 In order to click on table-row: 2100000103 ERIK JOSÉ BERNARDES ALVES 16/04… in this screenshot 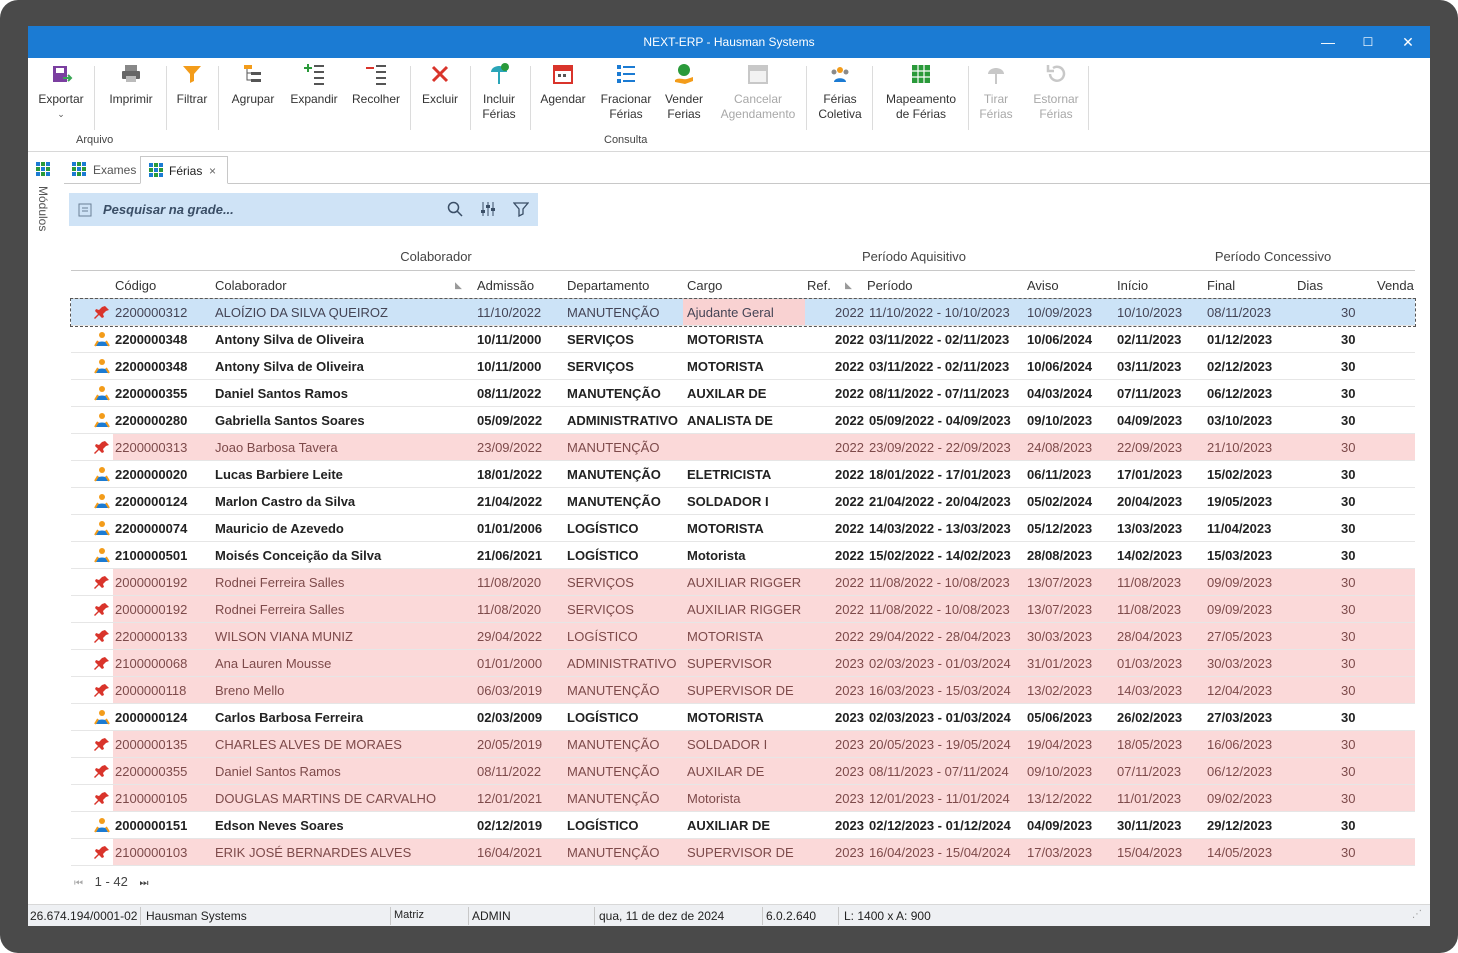, I will do `click(743, 852)`.